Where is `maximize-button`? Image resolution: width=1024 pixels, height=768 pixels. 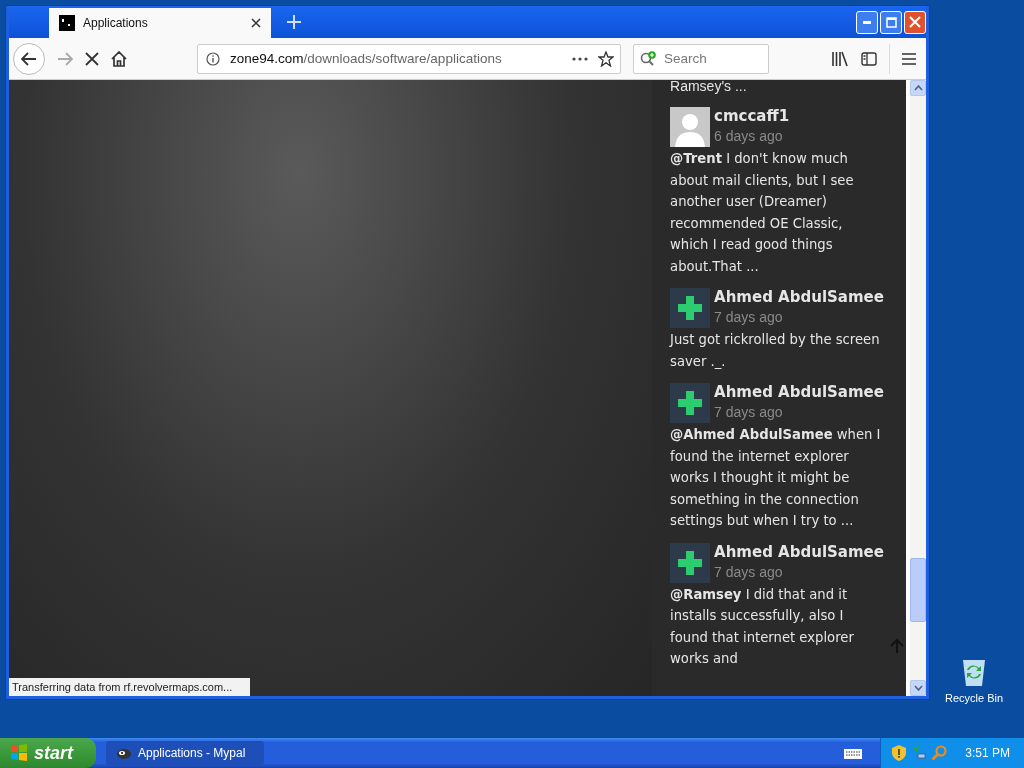 maximize-button is located at coordinates (891, 22).